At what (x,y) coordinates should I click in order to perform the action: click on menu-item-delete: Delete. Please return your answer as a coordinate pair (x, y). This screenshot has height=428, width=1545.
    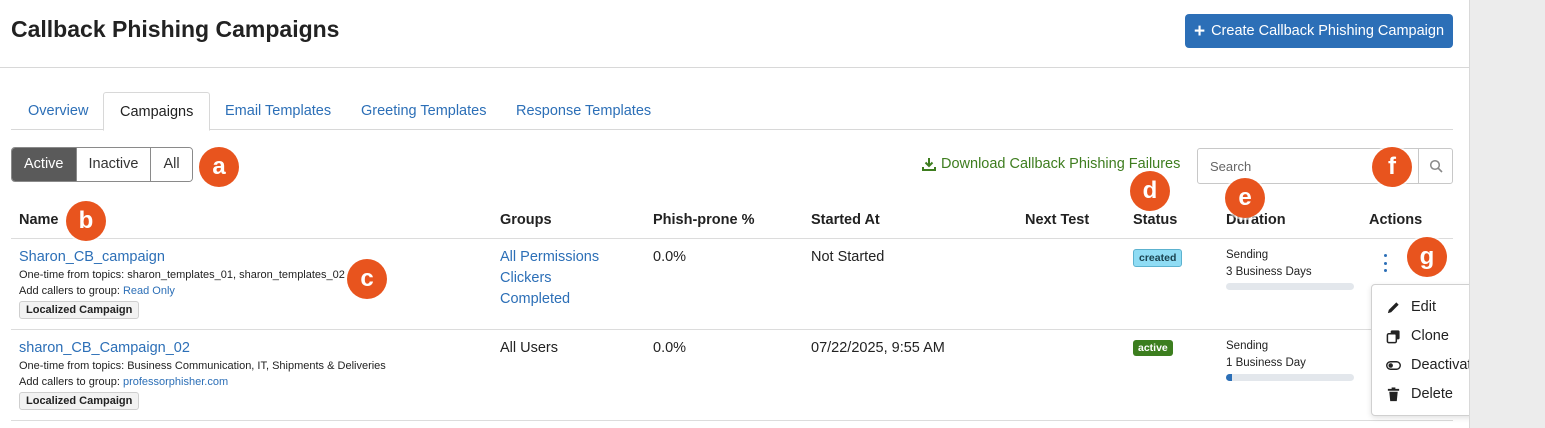
    Looking at the image, I should click on (1419, 394).